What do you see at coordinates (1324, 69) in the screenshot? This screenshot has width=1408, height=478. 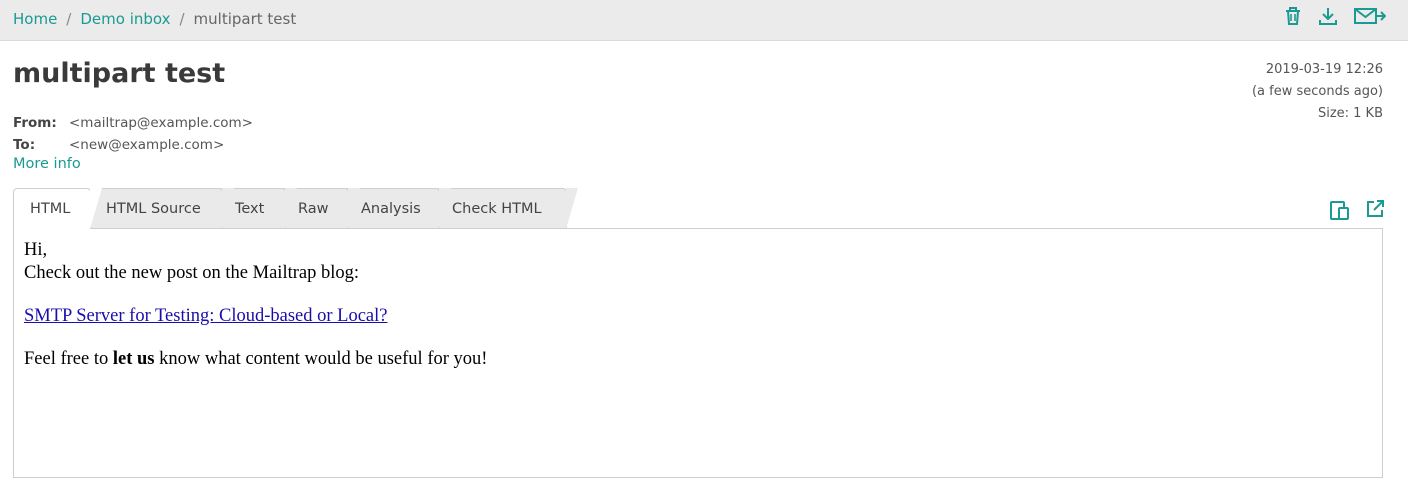 I see `message-date: 2019-03-19 12:26` at bounding box center [1324, 69].